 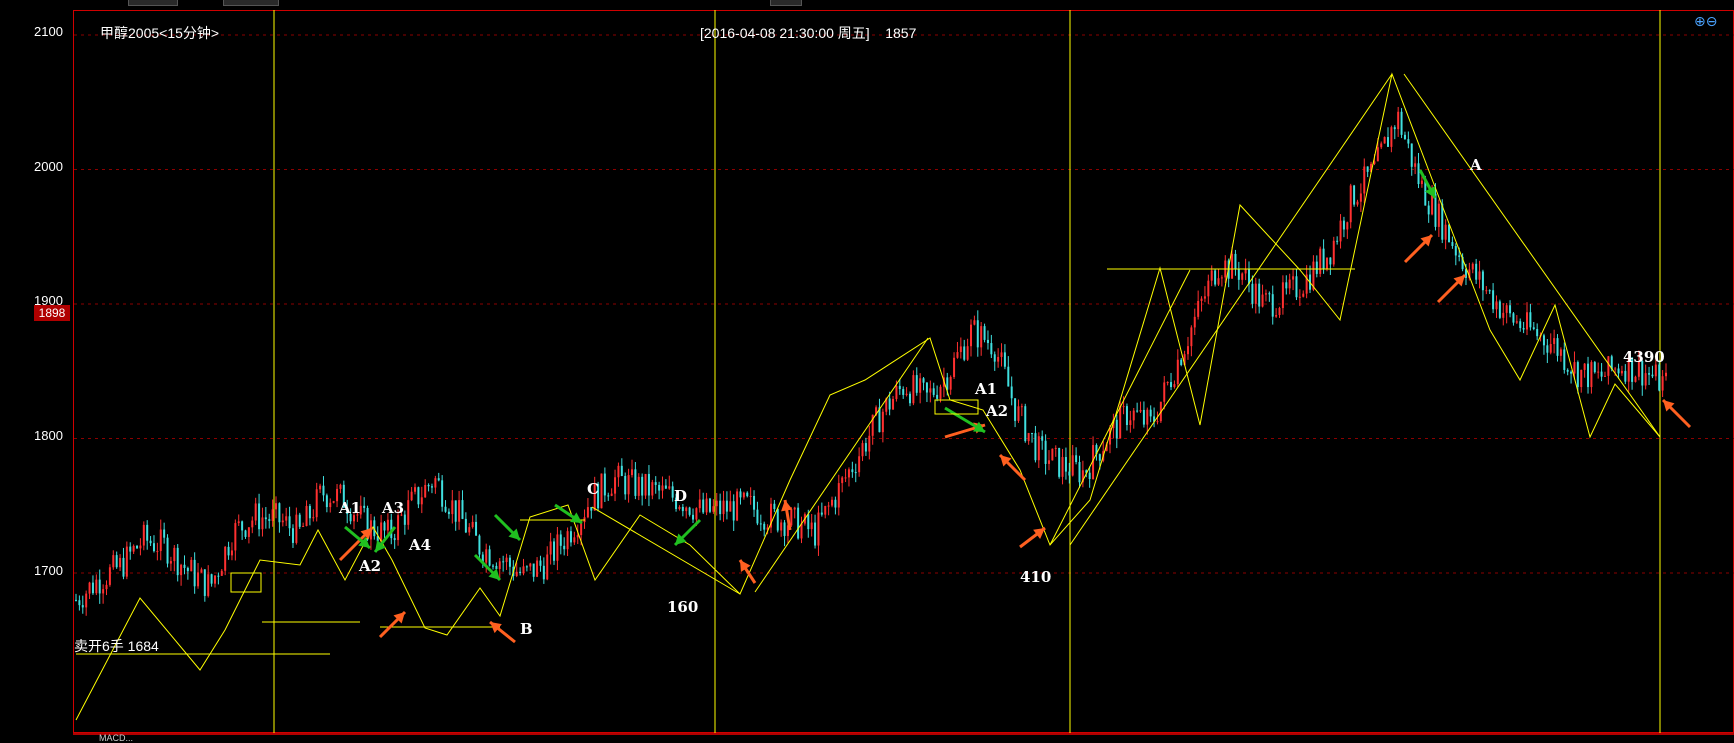 What do you see at coordinates (116, 646) in the screenshot?
I see `position-label: 卖开6手 1684` at bounding box center [116, 646].